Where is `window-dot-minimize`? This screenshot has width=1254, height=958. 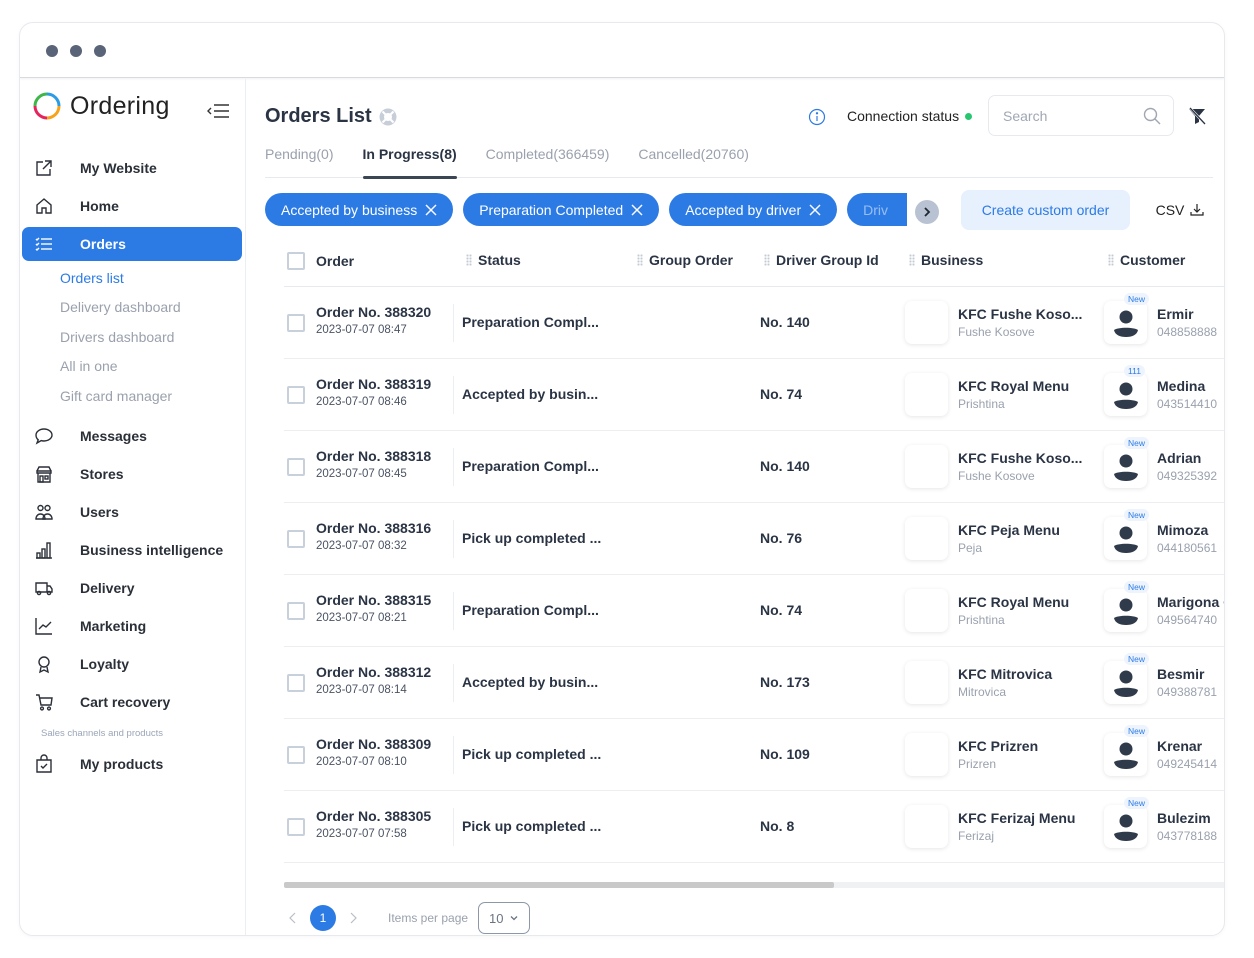
window-dot-minimize is located at coordinates (76, 51).